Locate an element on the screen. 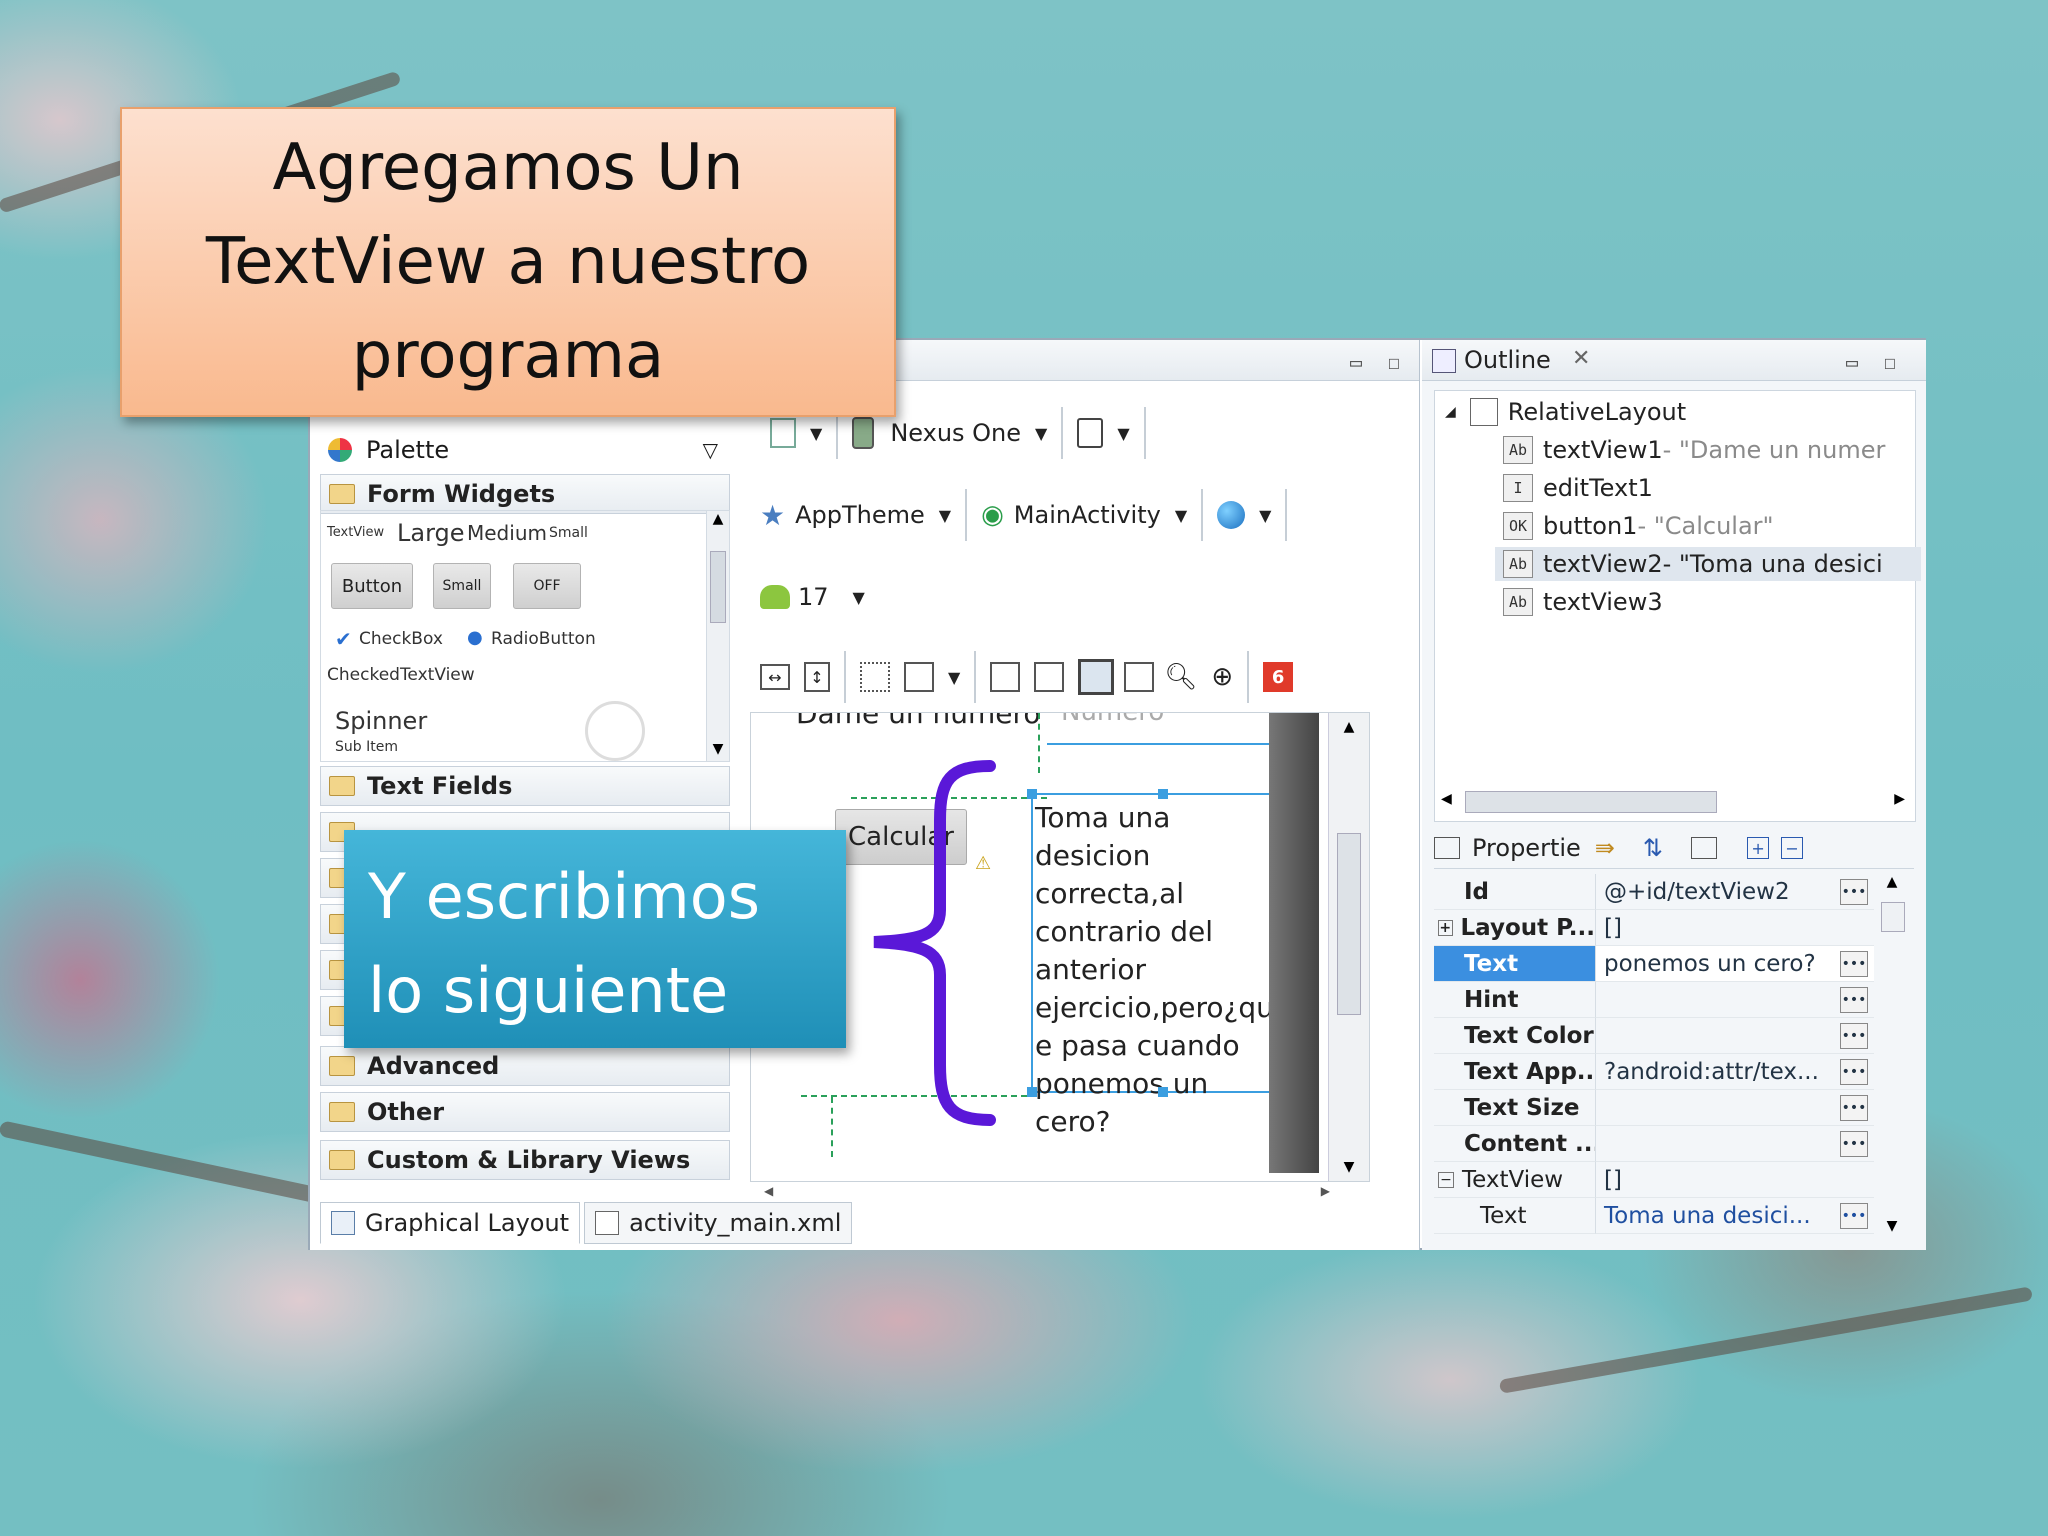 This screenshot has width=2048, height=1536. outline-horizontal-scrollbar: ◀ ▶ is located at coordinates (1675, 801).